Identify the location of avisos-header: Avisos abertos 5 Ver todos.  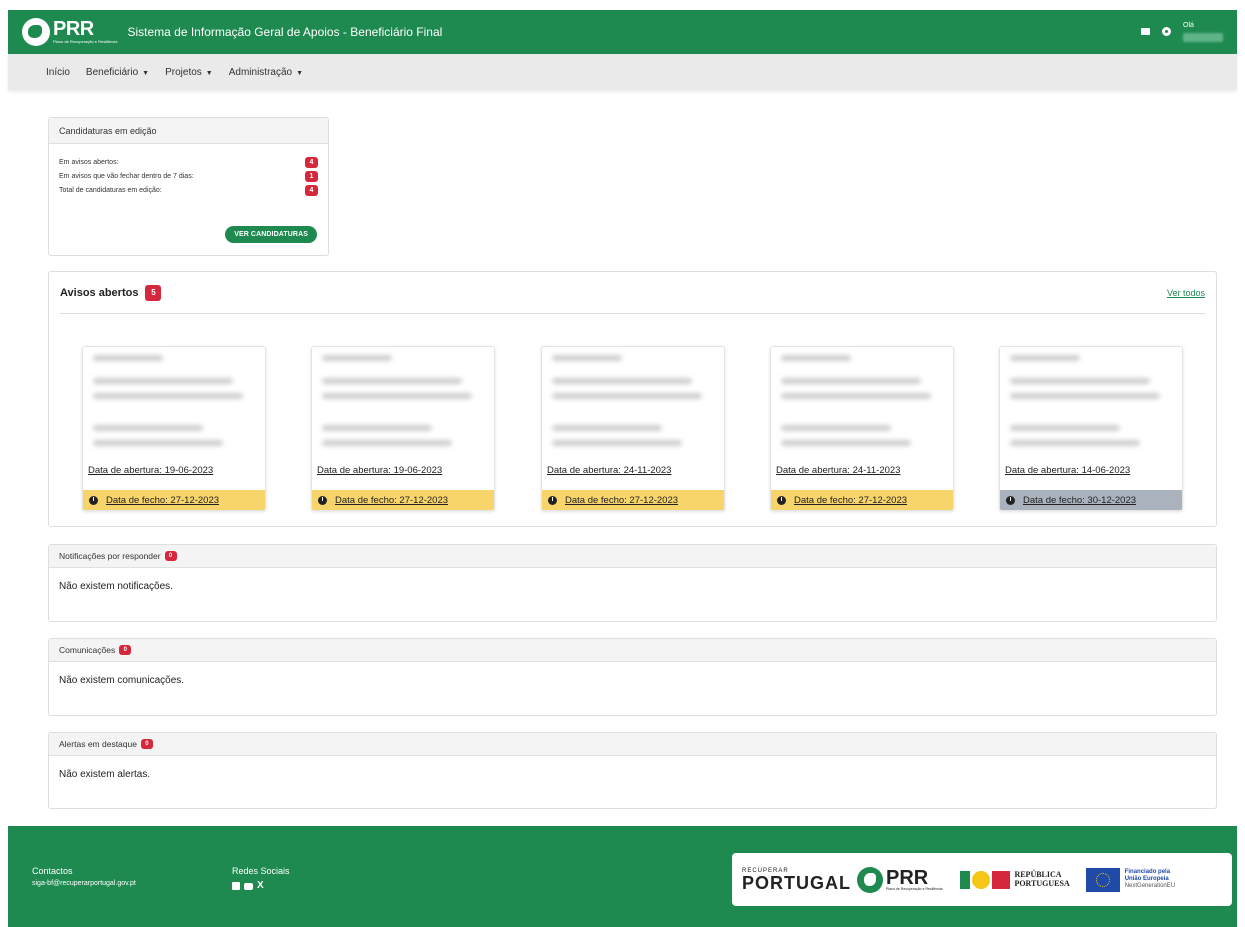
(632, 293).